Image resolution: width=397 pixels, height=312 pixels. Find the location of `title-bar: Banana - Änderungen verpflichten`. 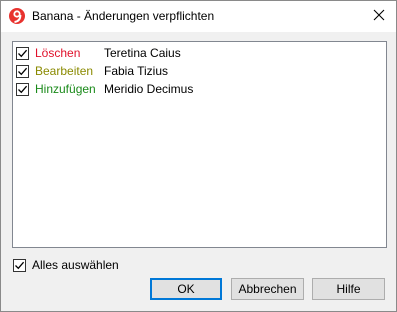

title-bar: Banana - Änderungen verpflichten is located at coordinates (198, 16).